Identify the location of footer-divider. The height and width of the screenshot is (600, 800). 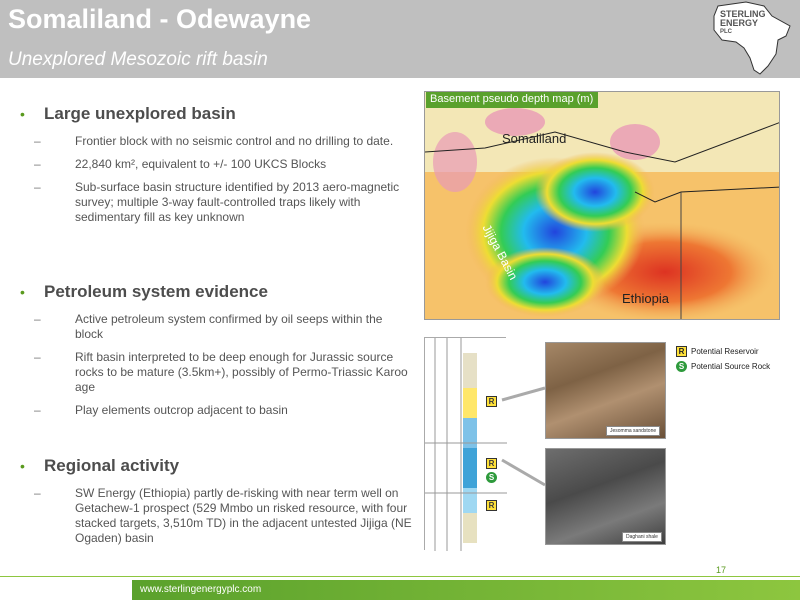
(400, 576).